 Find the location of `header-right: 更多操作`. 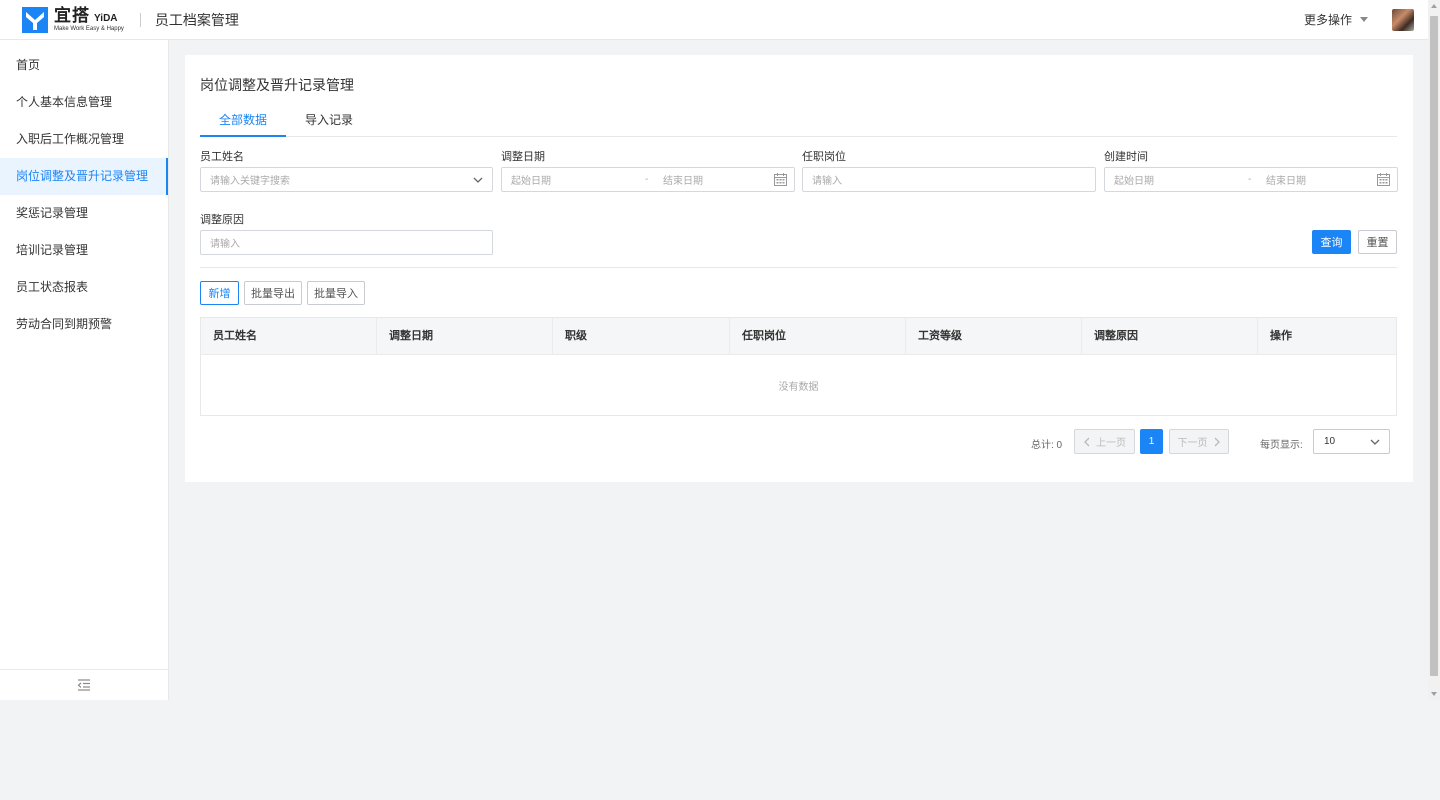

header-right: 更多操作 is located at coordinates (1359, 19).